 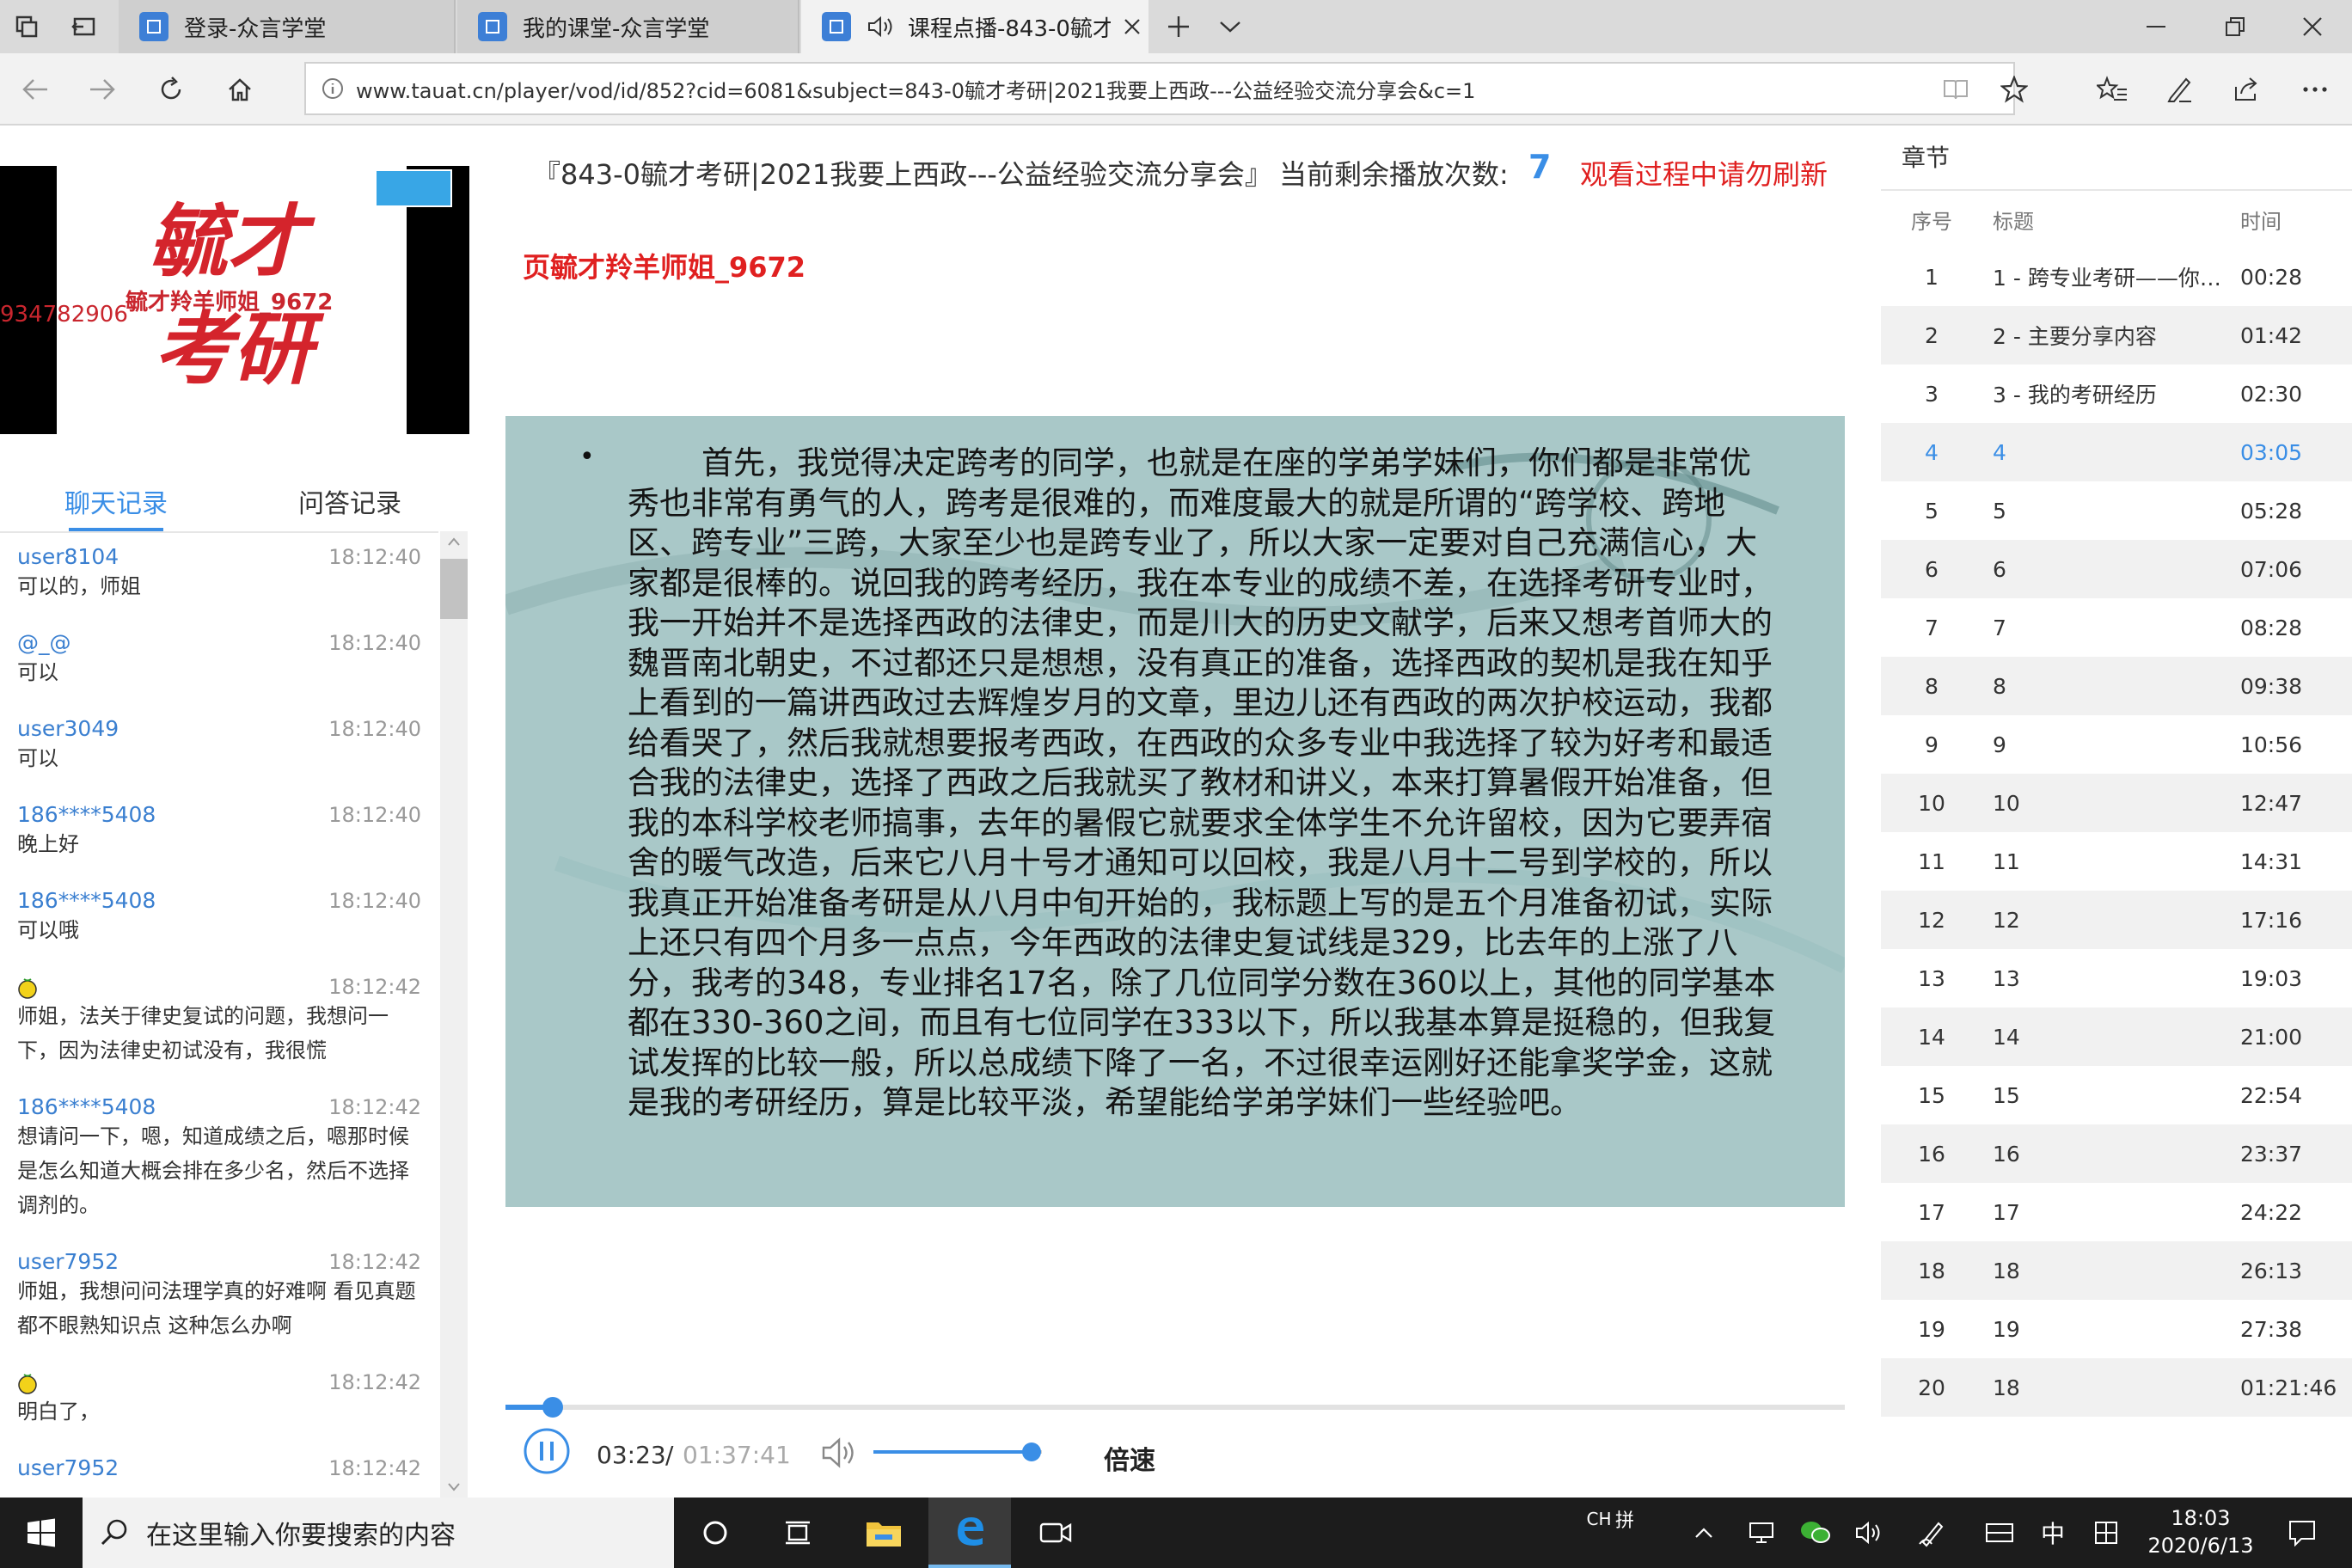 I want to click on chapter-row: 13 13 19:03, so click(x=2116, y=978).